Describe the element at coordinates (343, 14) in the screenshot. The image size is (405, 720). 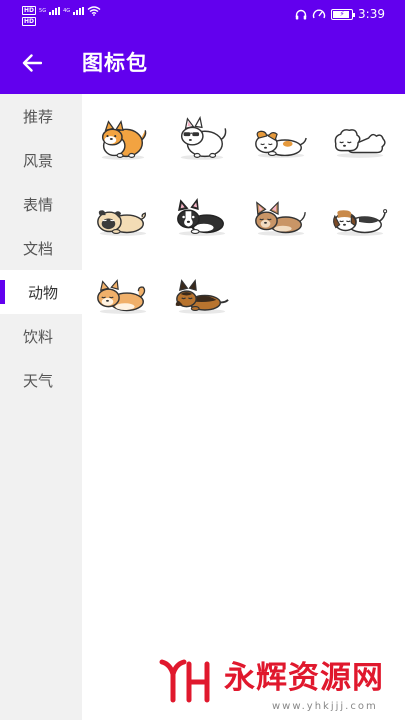
I see `battery-charging-icon: ⚡` at that location.